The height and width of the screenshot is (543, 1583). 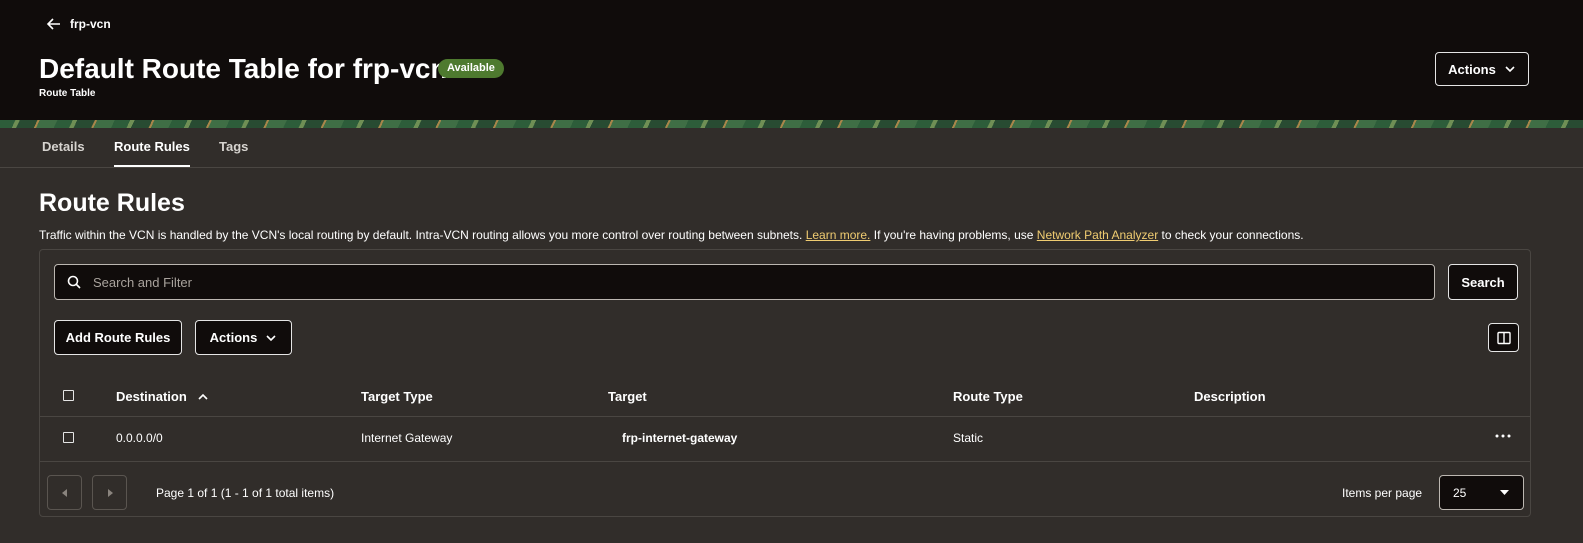 What do you see at coordinates (139, 438) in the screenshot?
I see `cell-destination: 0.0.0.0/0` at bounding box center [139, 438].